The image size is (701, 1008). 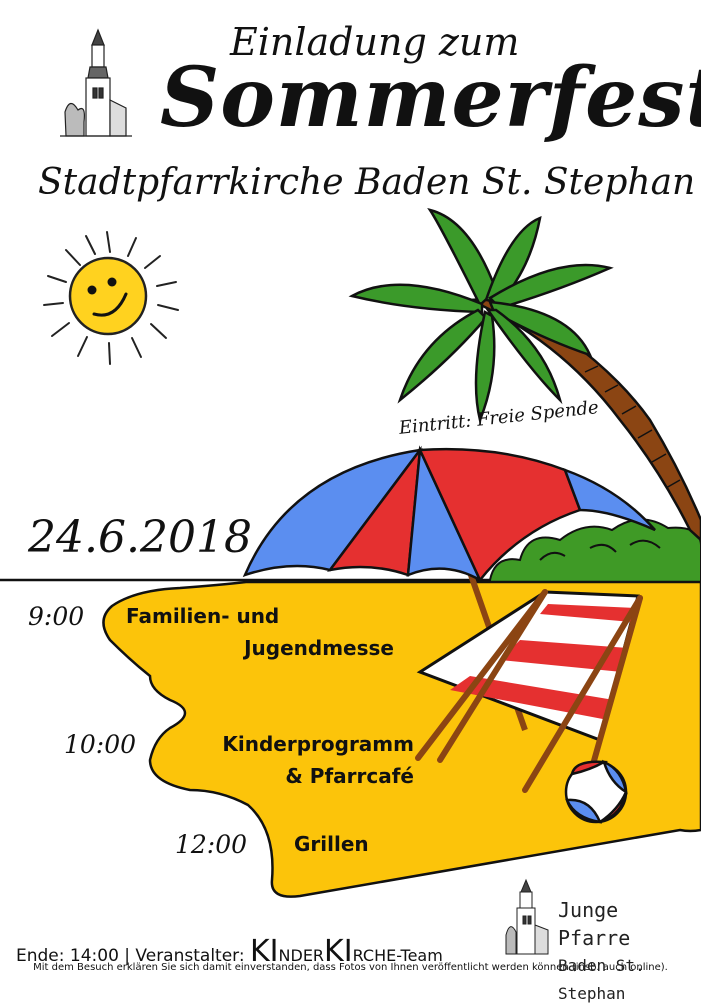 I want to click on schedule-event-2-line2: & Pfarrcafé, so click(x=349, y=776).